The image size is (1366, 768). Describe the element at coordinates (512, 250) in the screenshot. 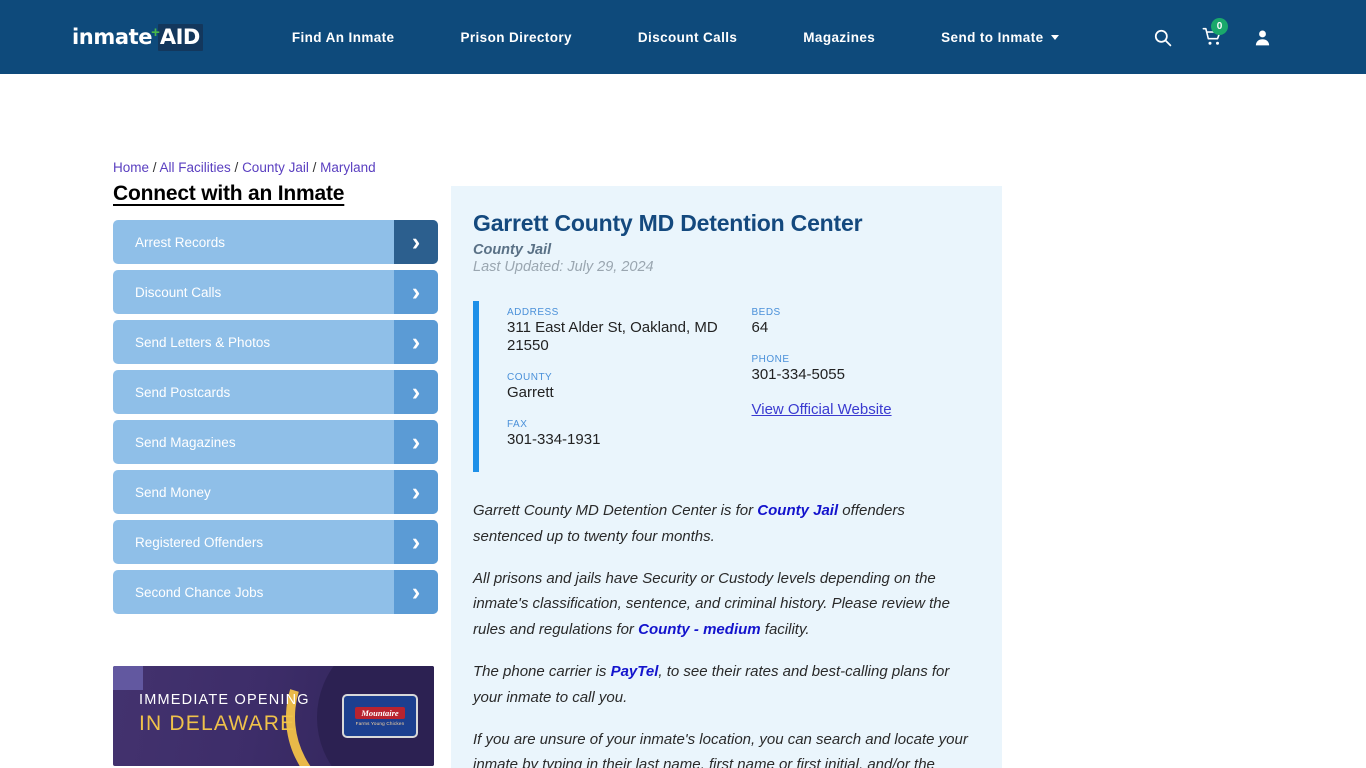

I see `facility-type: County Jail` at that location.